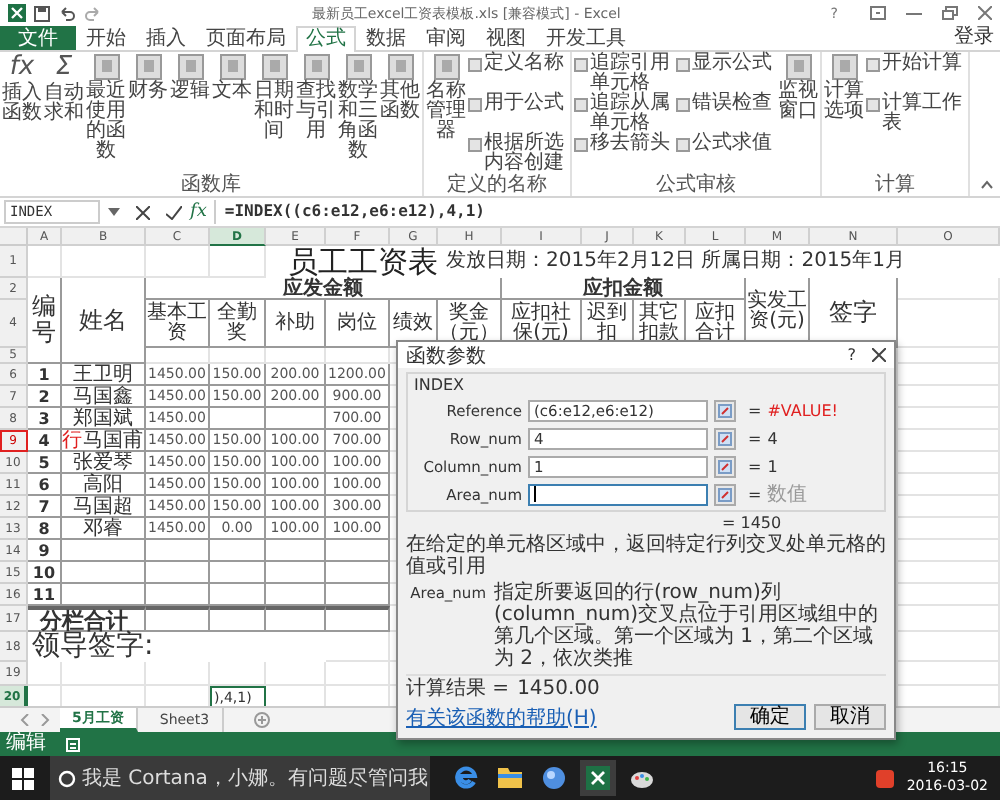 This screenshot has width=1000, height=800. I want to click on paint-icon, so click(642, 778).